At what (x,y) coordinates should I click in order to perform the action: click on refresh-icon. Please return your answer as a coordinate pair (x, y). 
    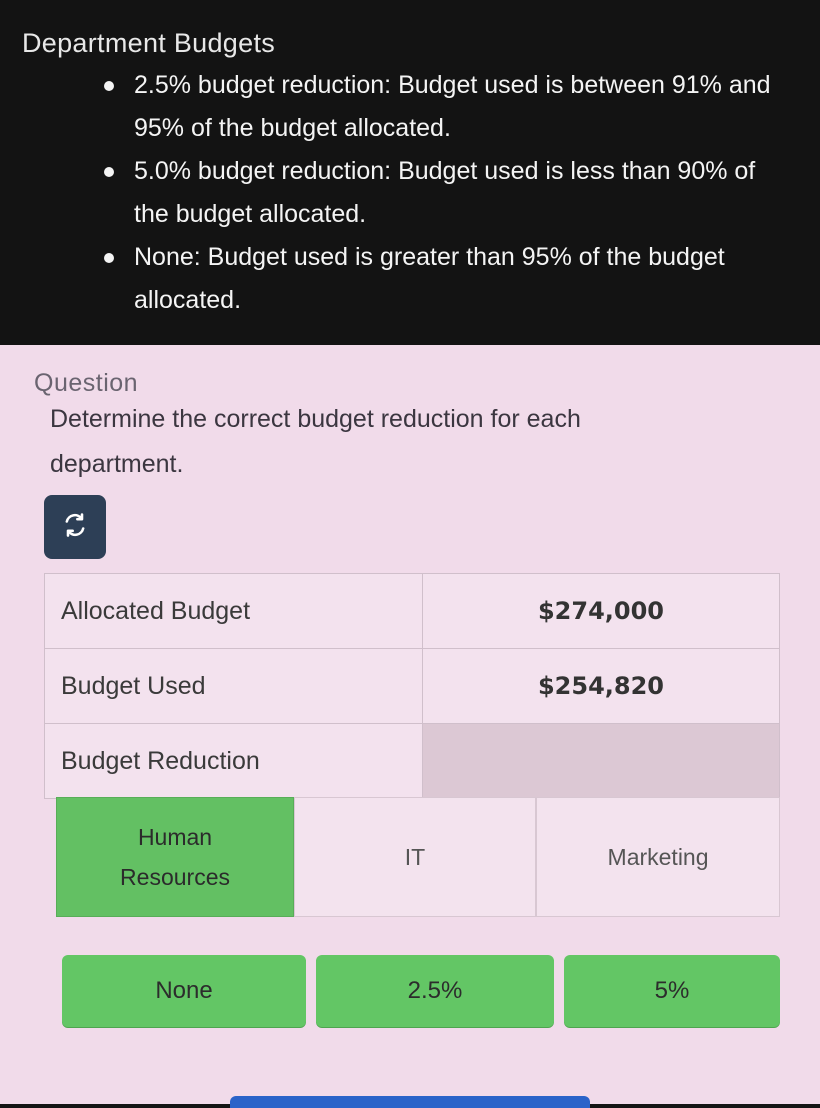
    Looking at the image, I should click on (75, 527).